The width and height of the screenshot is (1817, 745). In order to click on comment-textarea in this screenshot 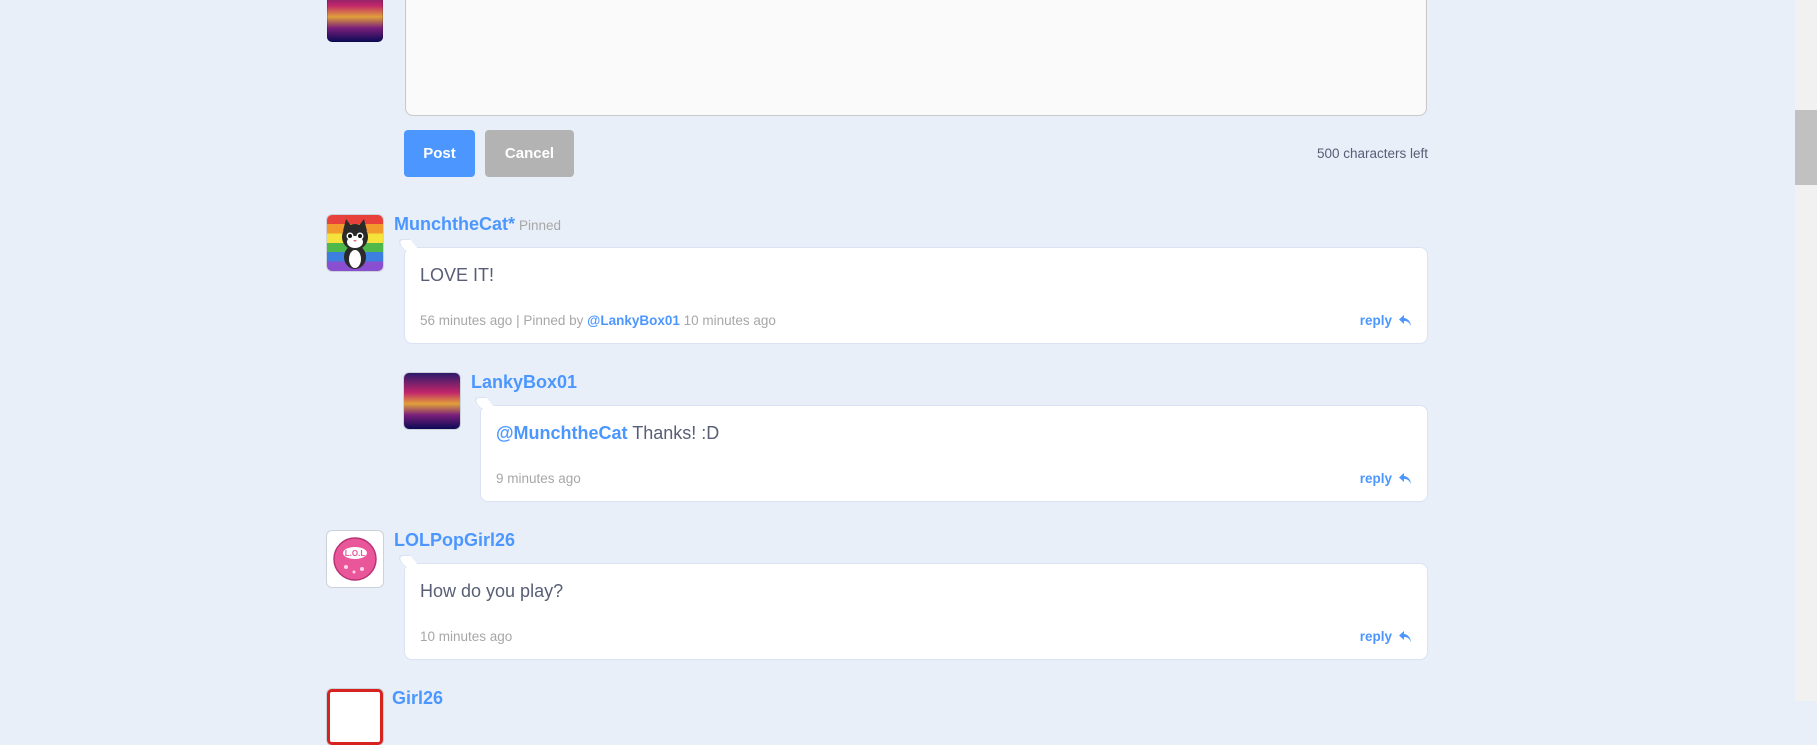, I will do `click(916, 58)`.